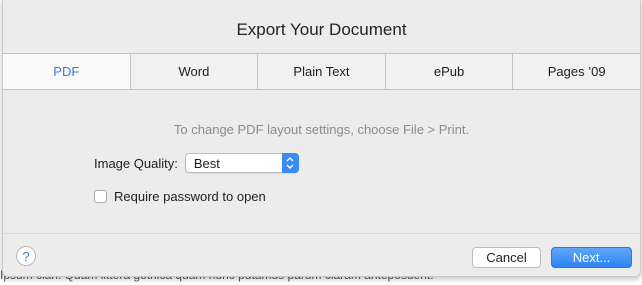 Image resolution: width=642 pixels, height=285 pixels. I want to click on require-password-row: Require password to open, so click(180, 196).